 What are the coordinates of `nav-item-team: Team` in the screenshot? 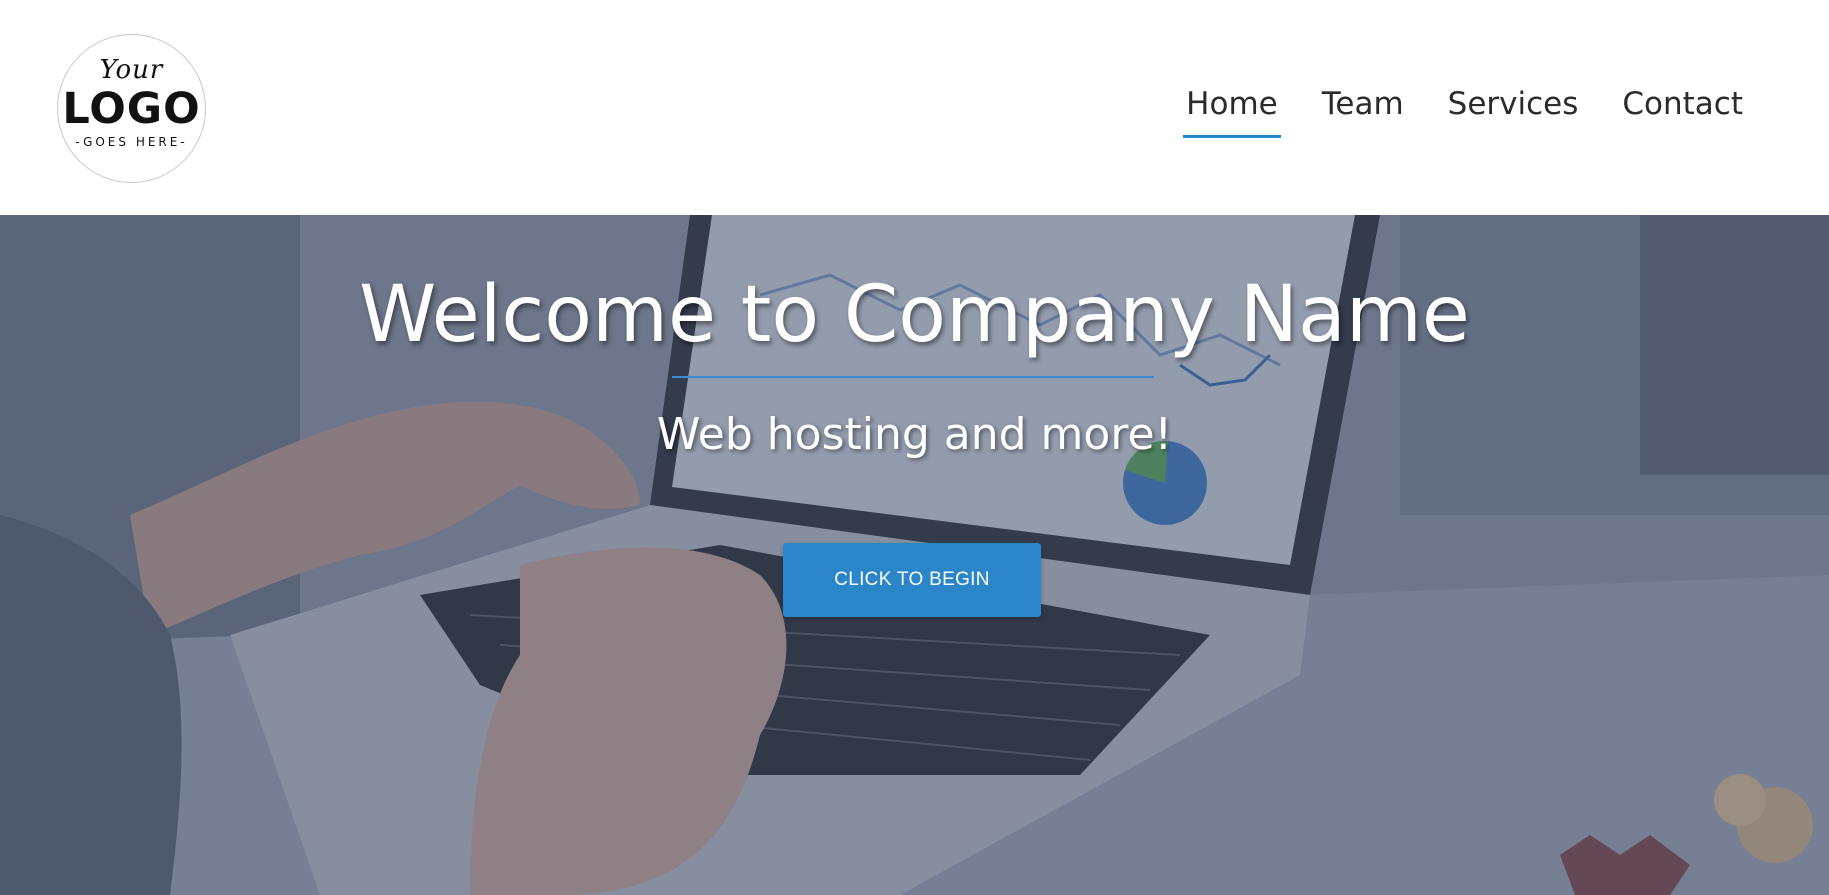 It's located at (1363, 107).